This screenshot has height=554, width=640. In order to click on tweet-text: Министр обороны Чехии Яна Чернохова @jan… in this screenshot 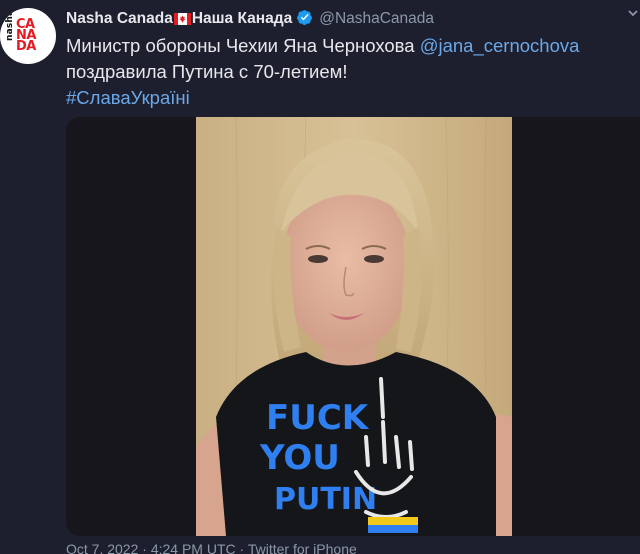, I will do `click(351, 72)`.